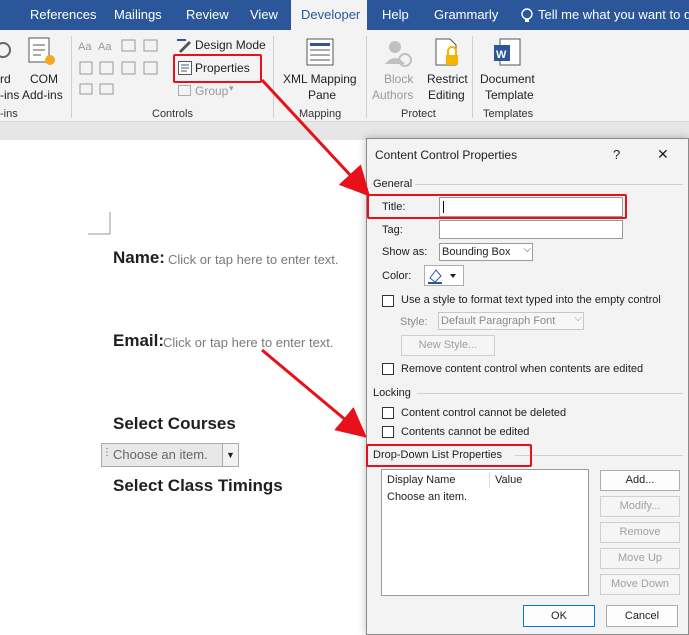 This screenshot has width=689, height=635. Describe the element at coordinates (509, 480) in the screenshot. I see `col-value: Value` at that location.